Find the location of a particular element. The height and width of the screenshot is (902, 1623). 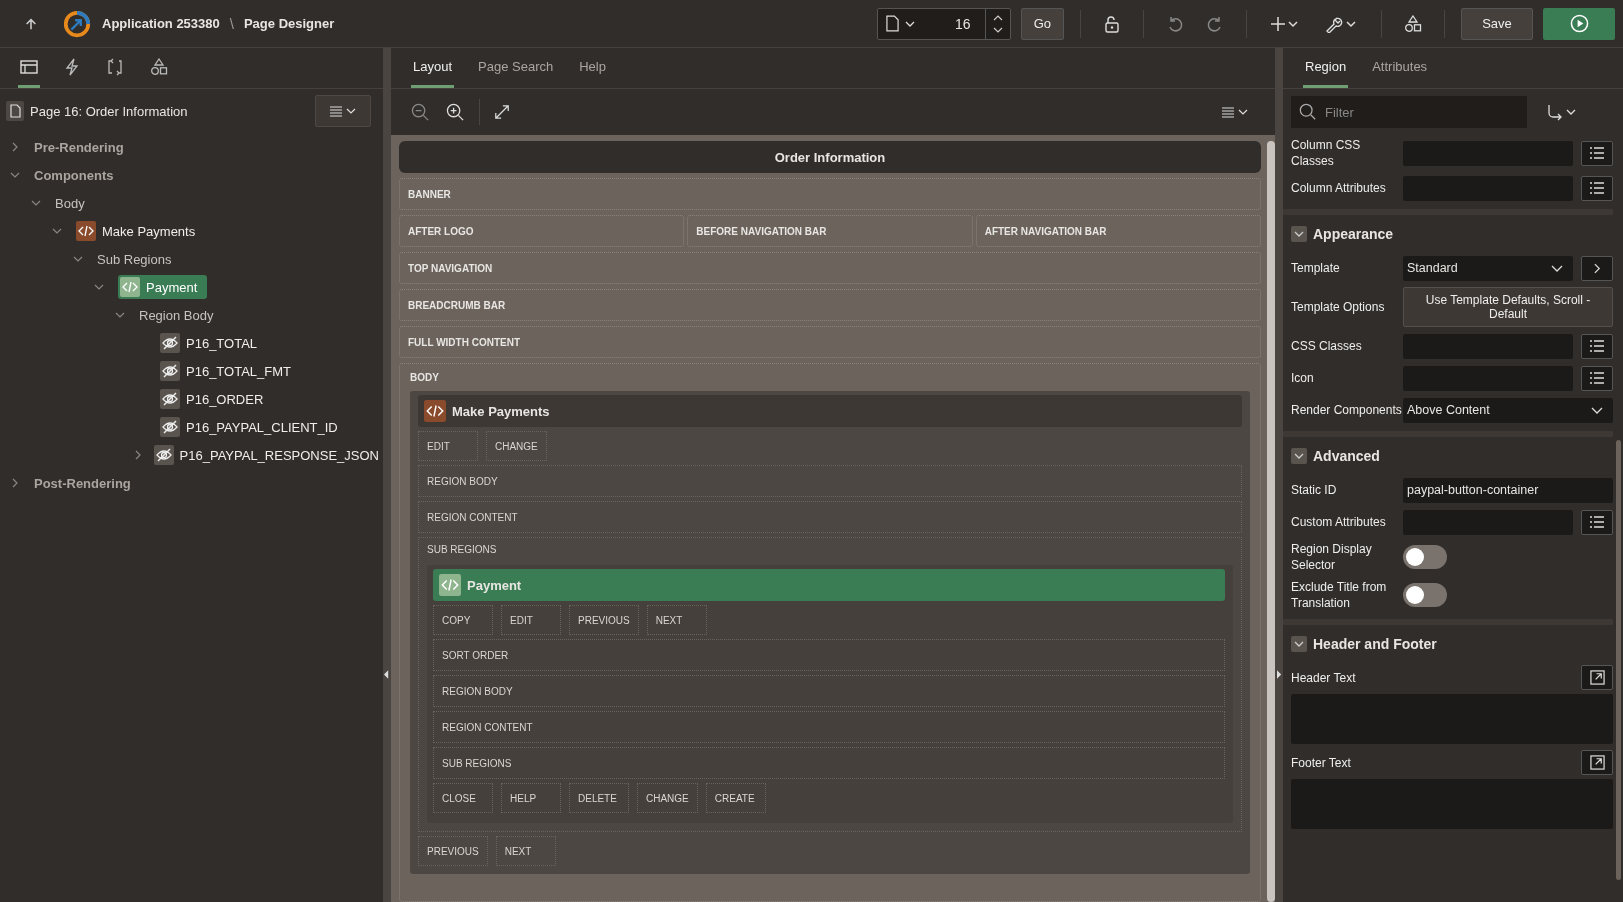

undo-icon is located at coordinates (1175, 23).